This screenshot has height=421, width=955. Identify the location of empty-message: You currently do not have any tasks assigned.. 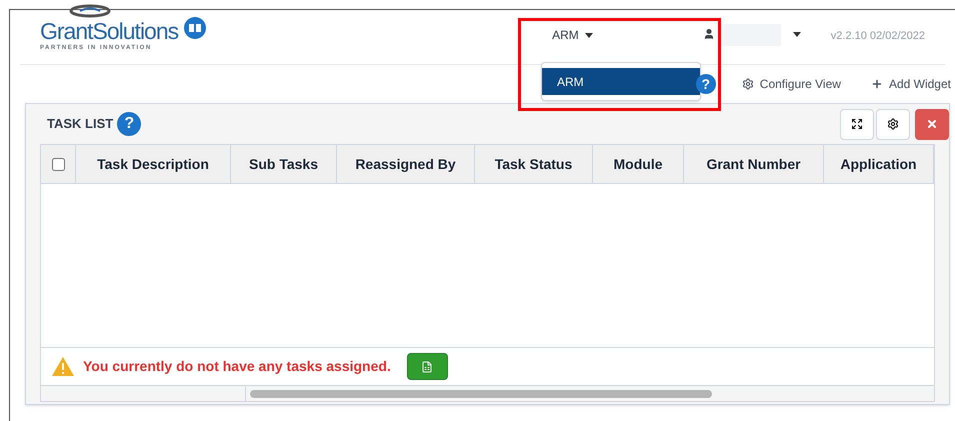
(237, 366).